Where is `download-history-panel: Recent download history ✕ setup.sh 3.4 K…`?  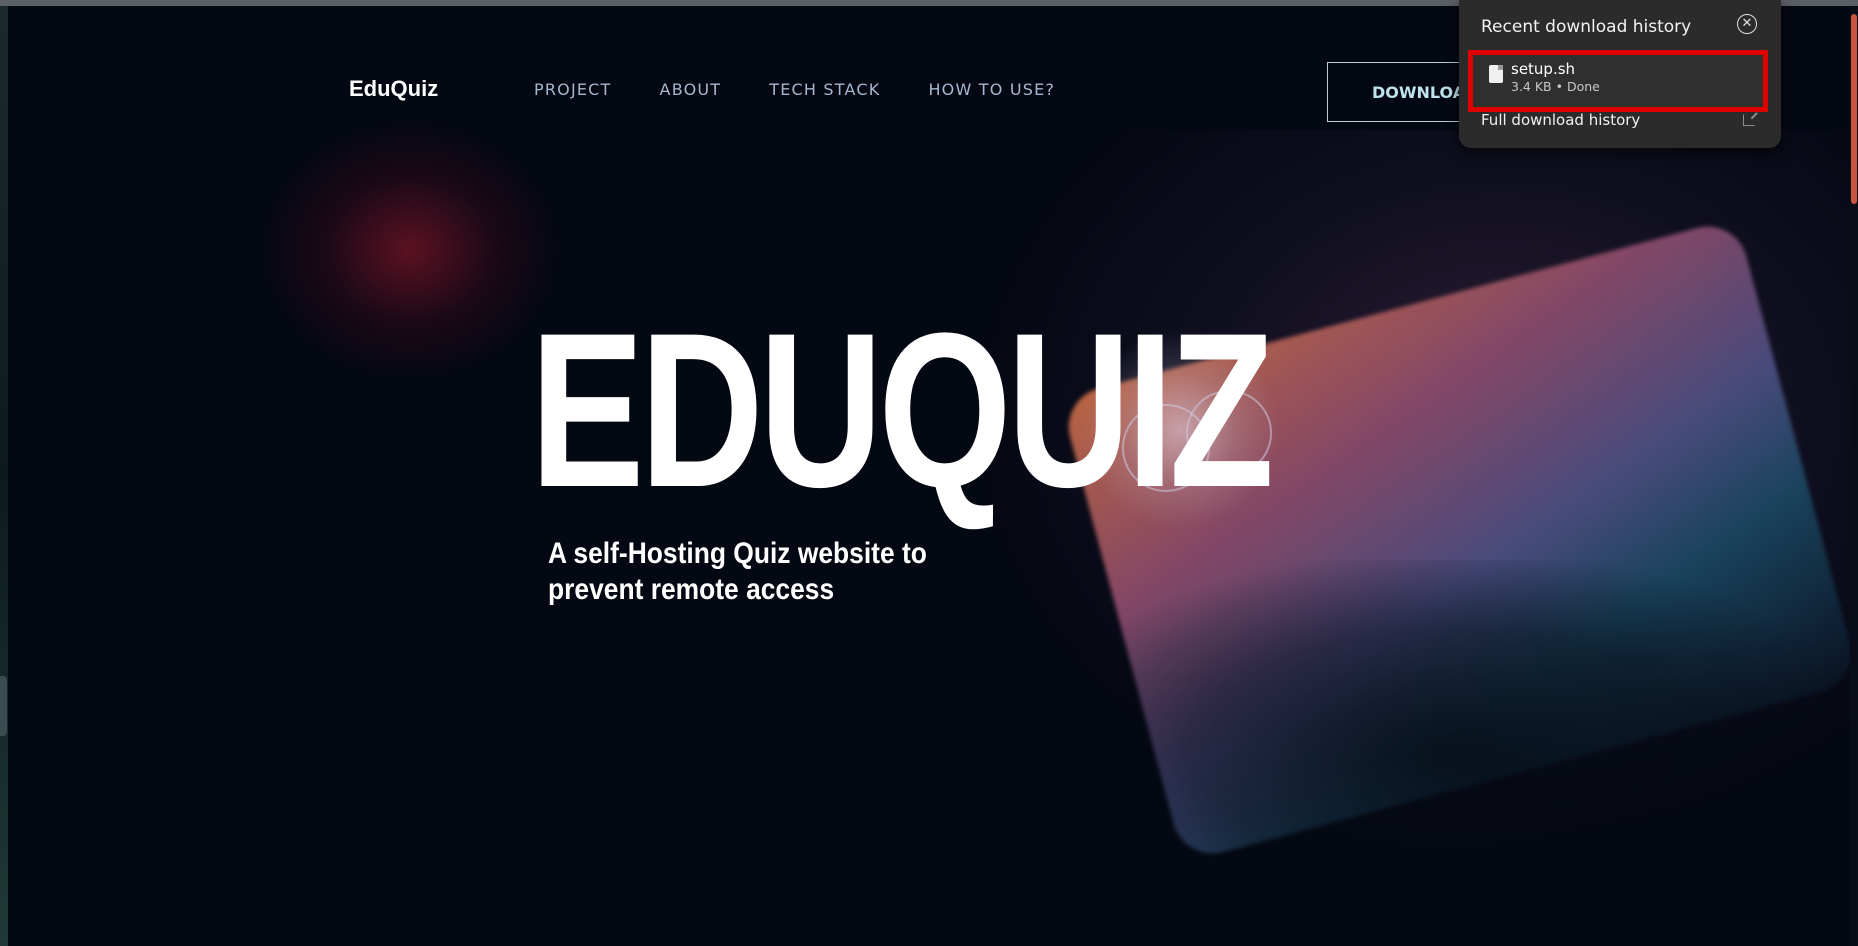
download-history-panel: Recent download history ✕ setup.sh 3.4 K… is located at coordinates (1620, 74).